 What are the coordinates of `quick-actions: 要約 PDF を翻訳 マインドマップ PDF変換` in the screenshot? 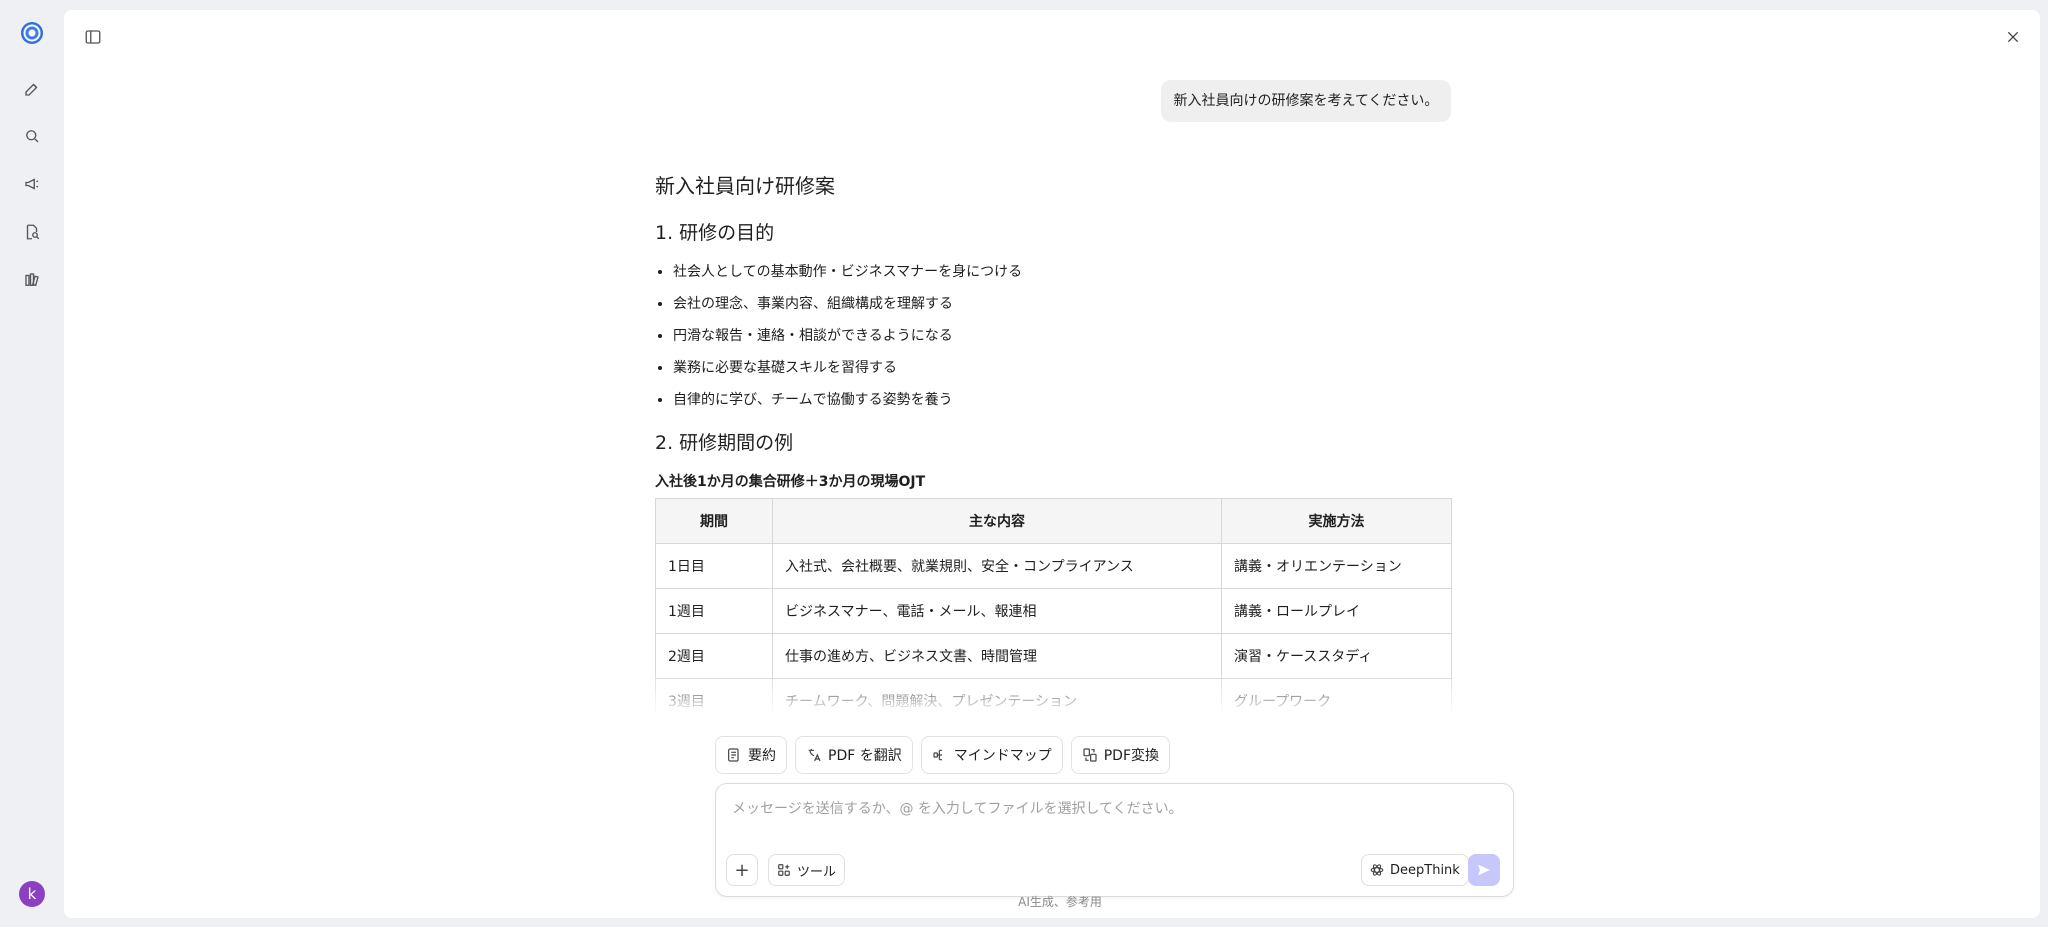 It's located at (943, 755).